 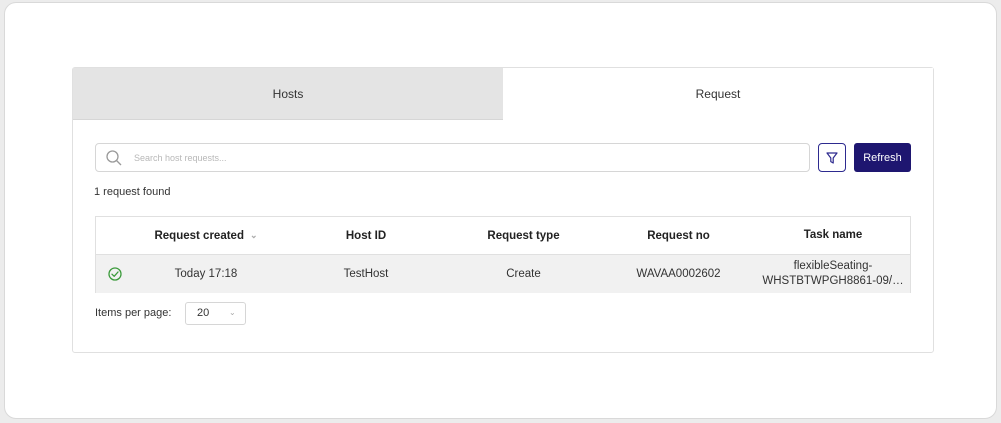 I want to click on task-name-line-1: flexibleSeating-, so click(x=833, y=266).